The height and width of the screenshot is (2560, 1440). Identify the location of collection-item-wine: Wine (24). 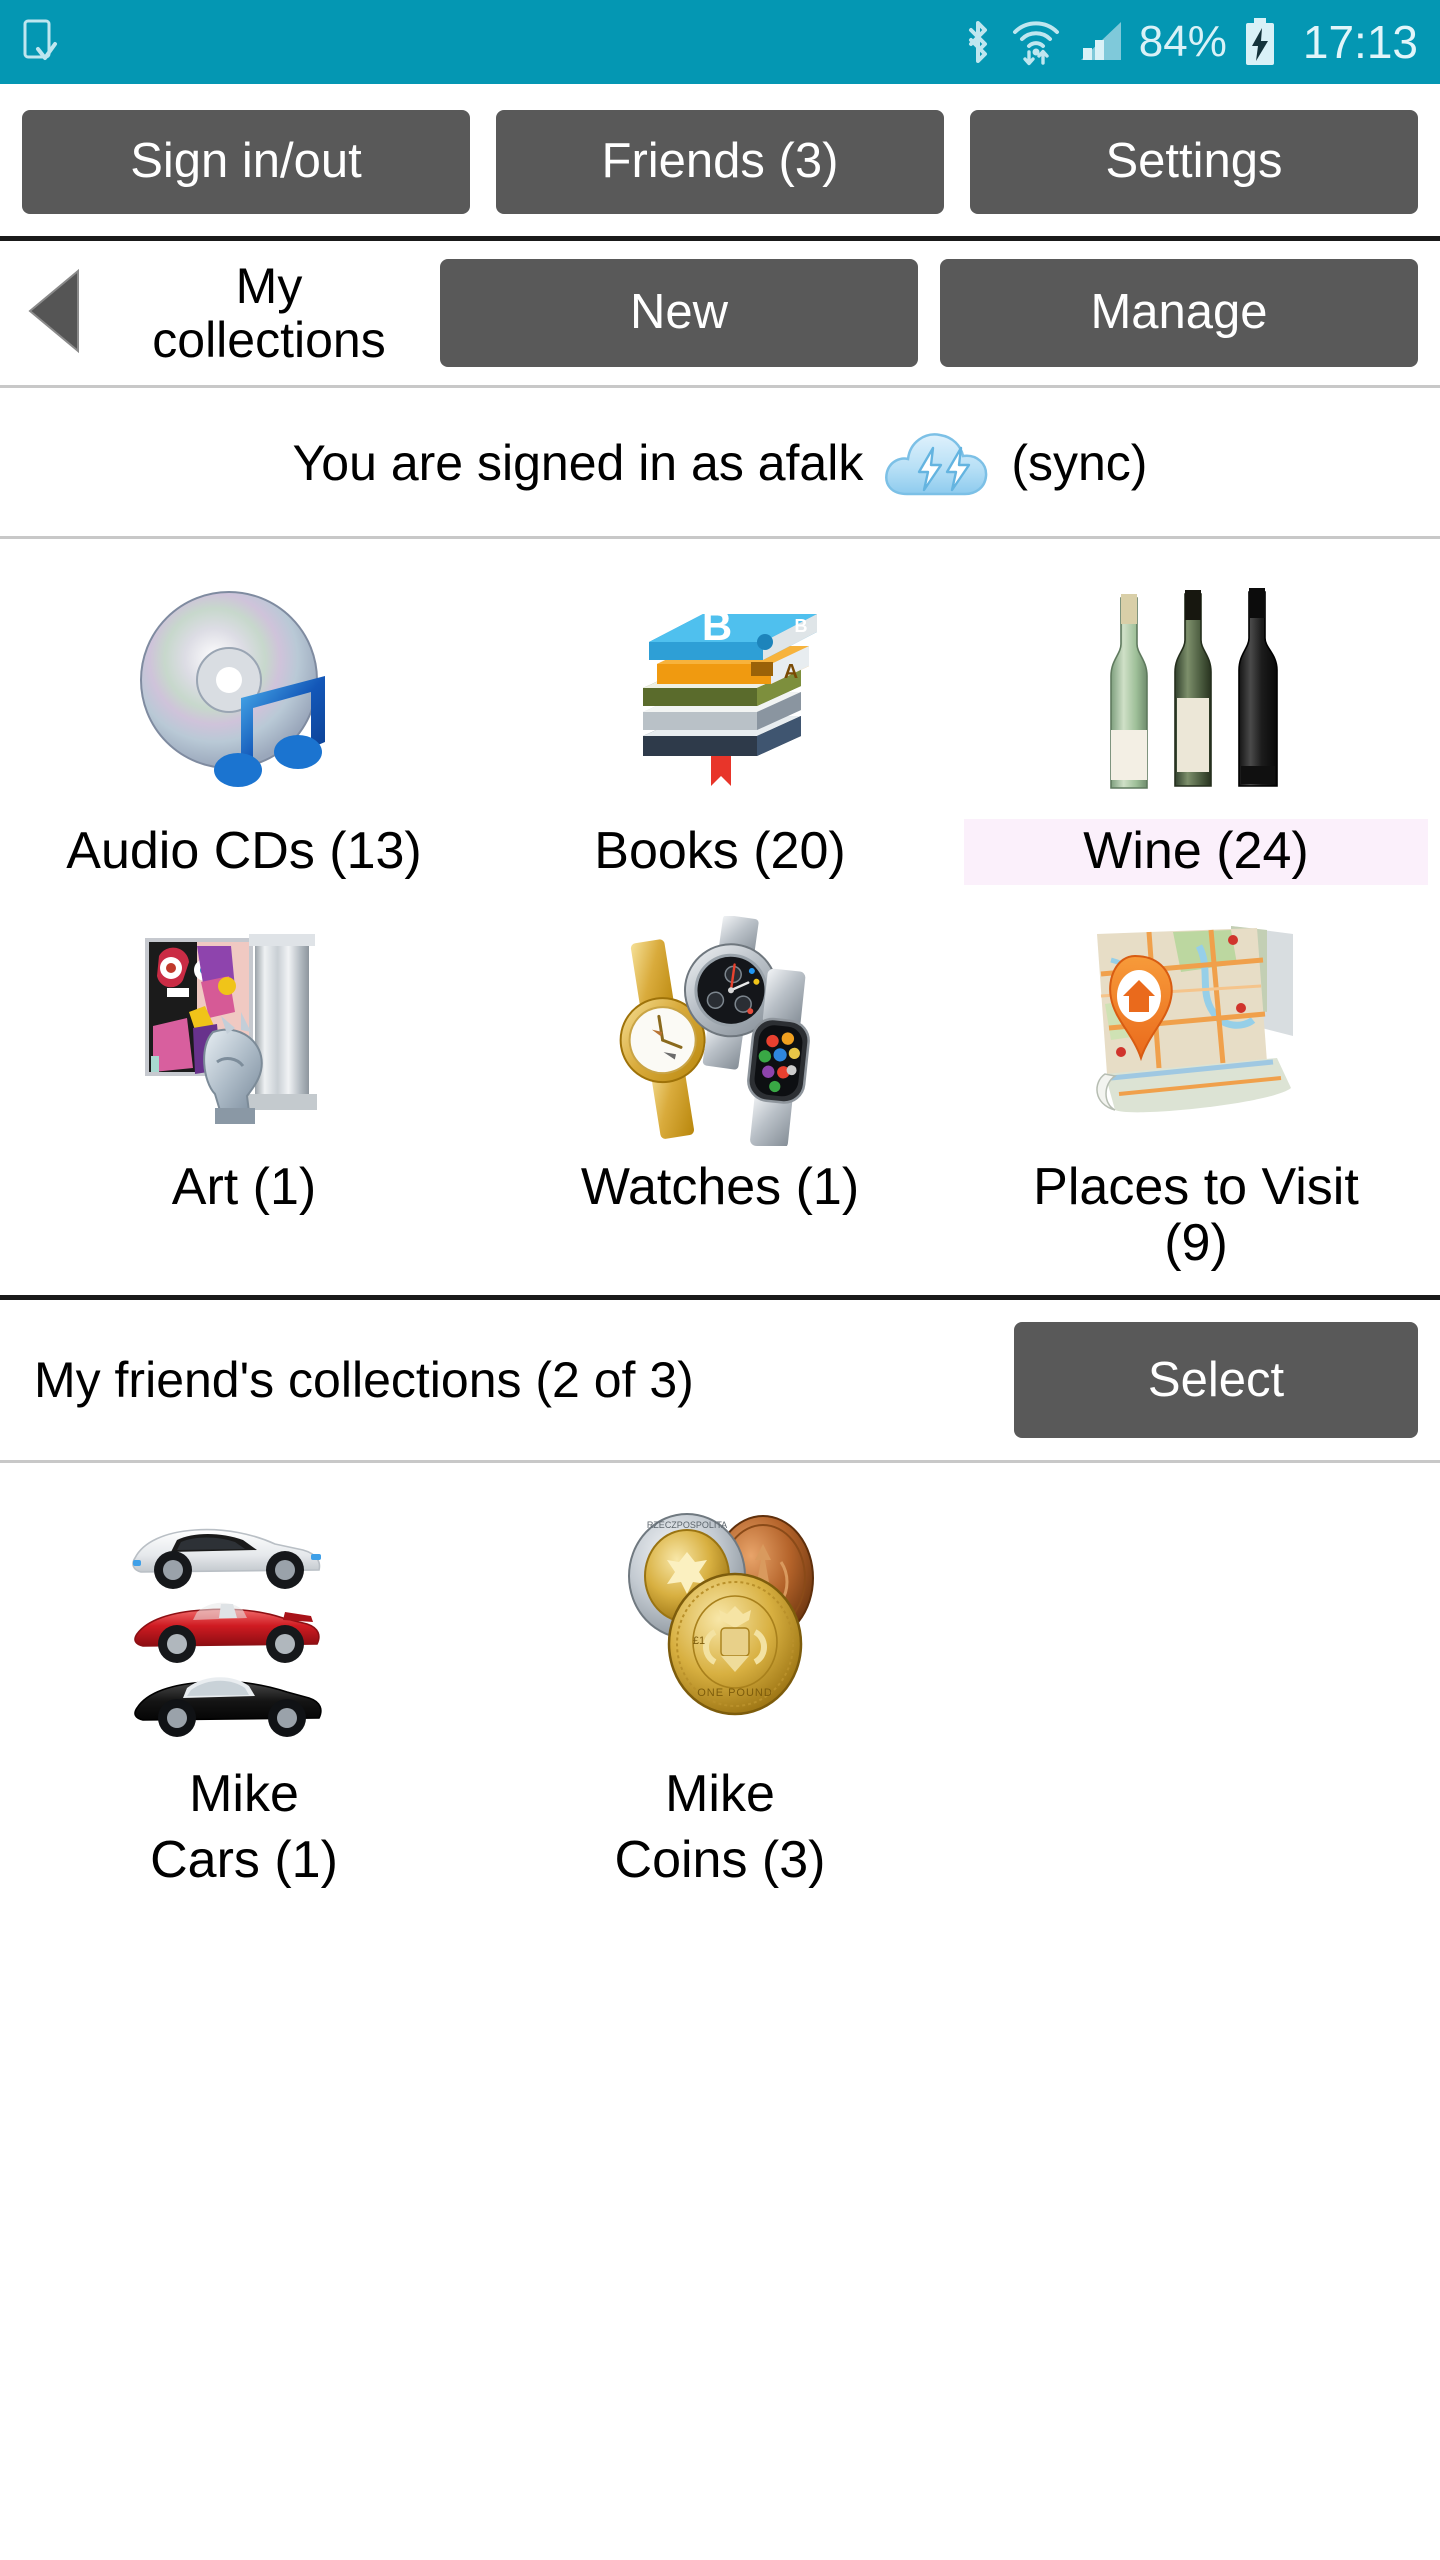
(1196, 725).